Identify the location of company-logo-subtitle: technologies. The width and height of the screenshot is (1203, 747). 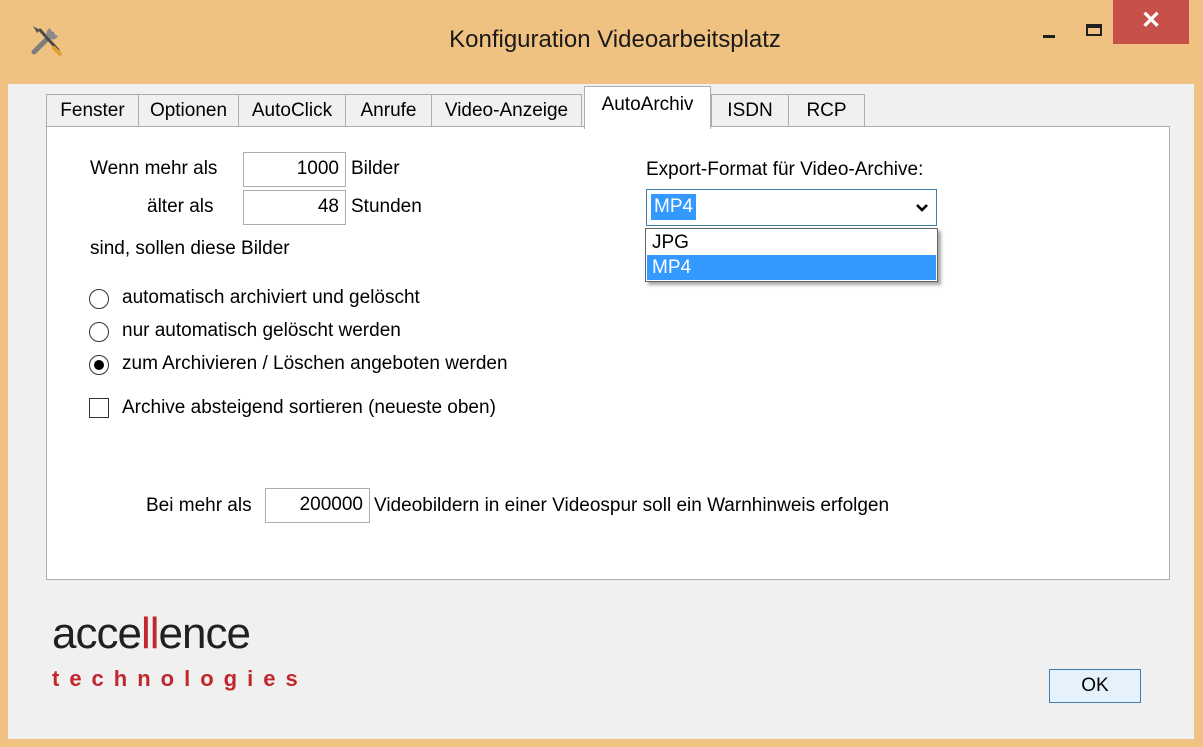
(180, 678).